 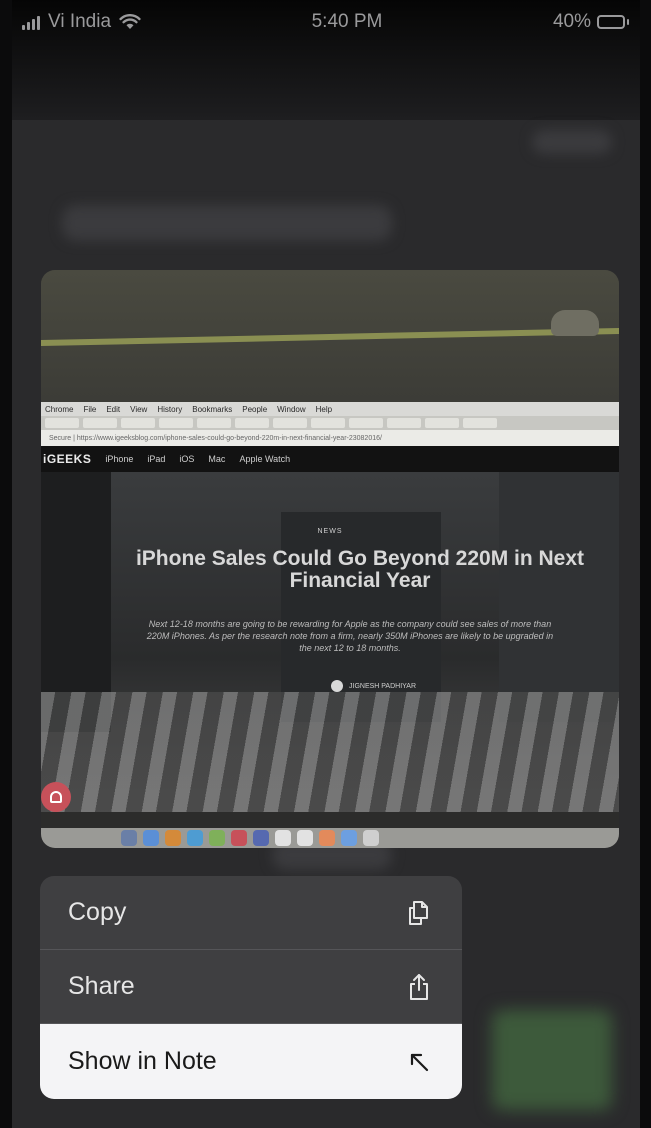 What do you see at coordinates (130, 21) in the screenshot?
I see `wifi-icon` at bounding box center [130, 21].